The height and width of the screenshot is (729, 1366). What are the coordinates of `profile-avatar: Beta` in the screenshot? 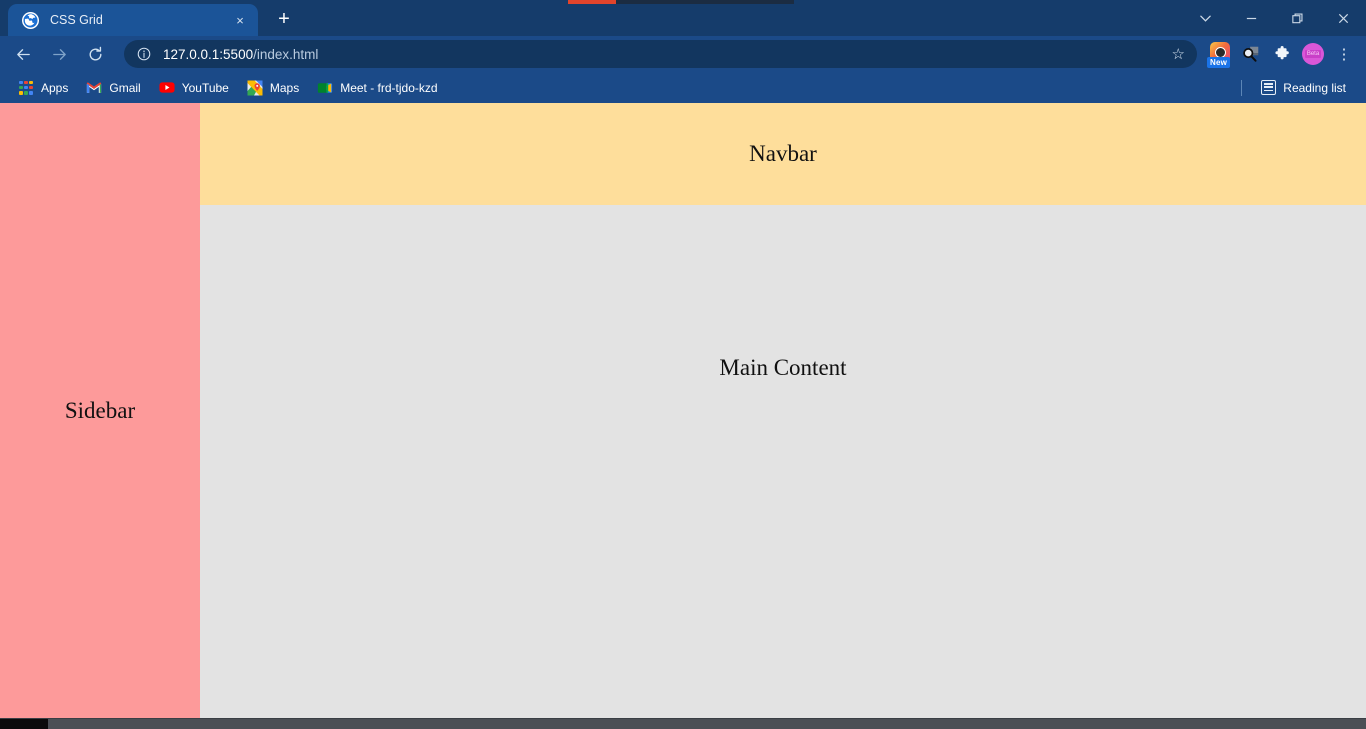 It's located at (1313, 54).